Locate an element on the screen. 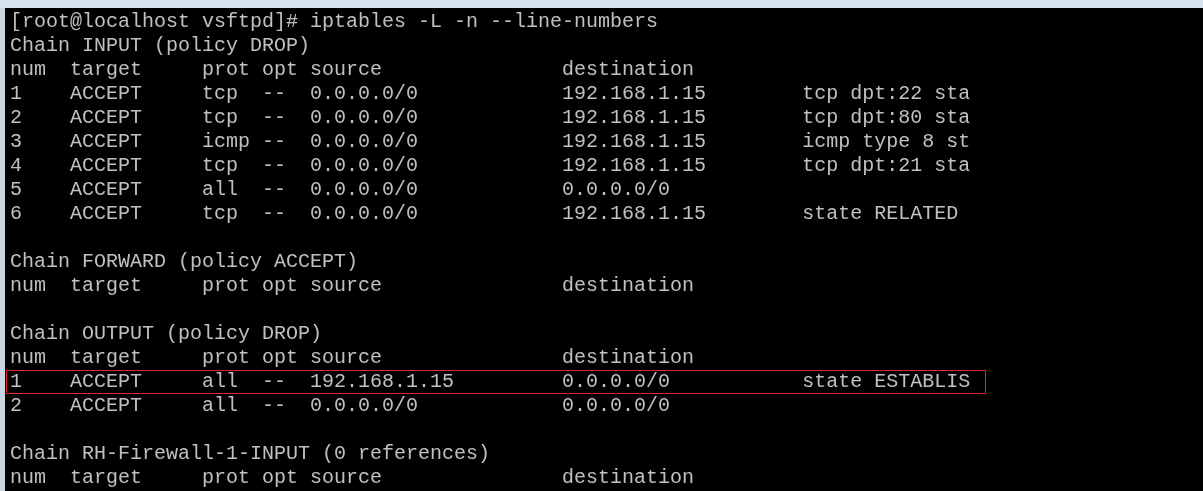 The height and width of the screenshot is (491, 1203). terminal-line: 1 ACCEPT tcp -- 0.0.0.0/0 192.168.1.15 tcp dpt:22 sta is located at coordinates (490, 94).